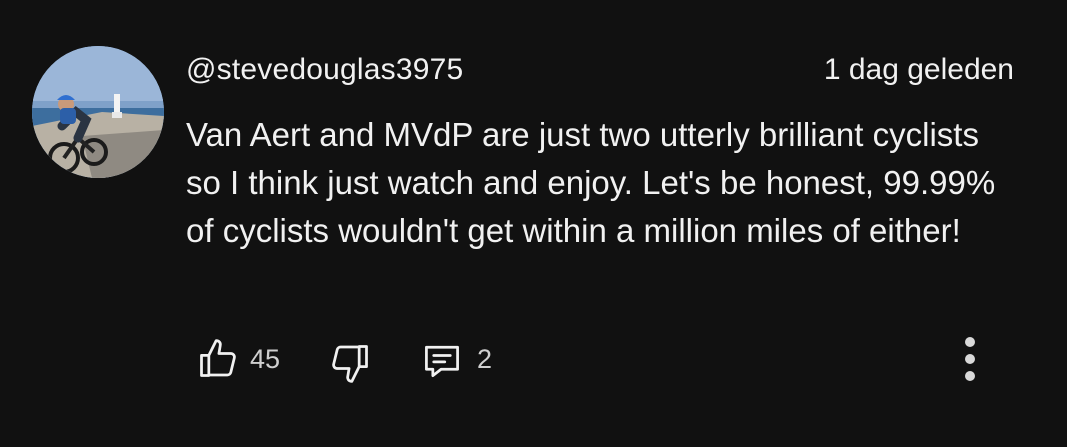  I want to click on like-button, so click(218, 359).